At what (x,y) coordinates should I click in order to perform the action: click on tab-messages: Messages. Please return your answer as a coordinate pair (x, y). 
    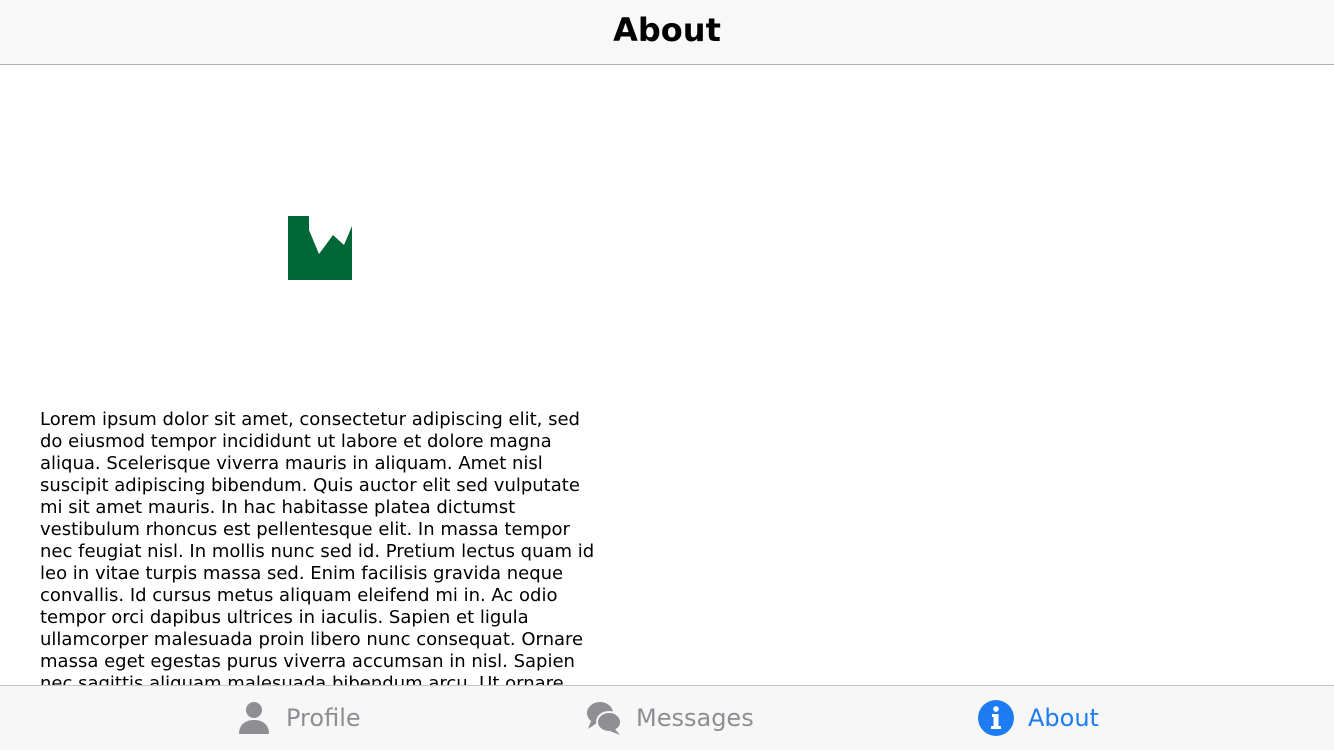
    Looking at the image, I should click on (670, 718).